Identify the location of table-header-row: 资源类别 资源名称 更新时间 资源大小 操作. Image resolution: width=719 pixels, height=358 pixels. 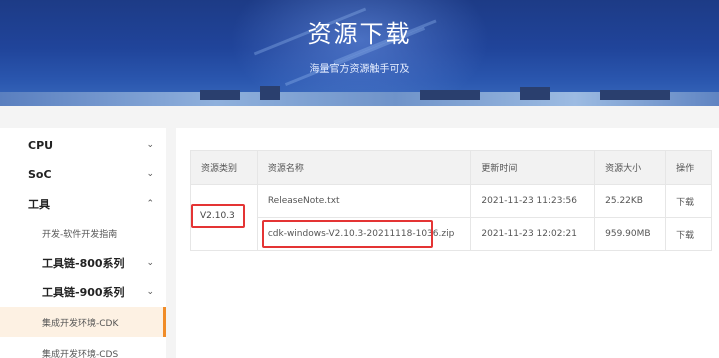
(451, 167).